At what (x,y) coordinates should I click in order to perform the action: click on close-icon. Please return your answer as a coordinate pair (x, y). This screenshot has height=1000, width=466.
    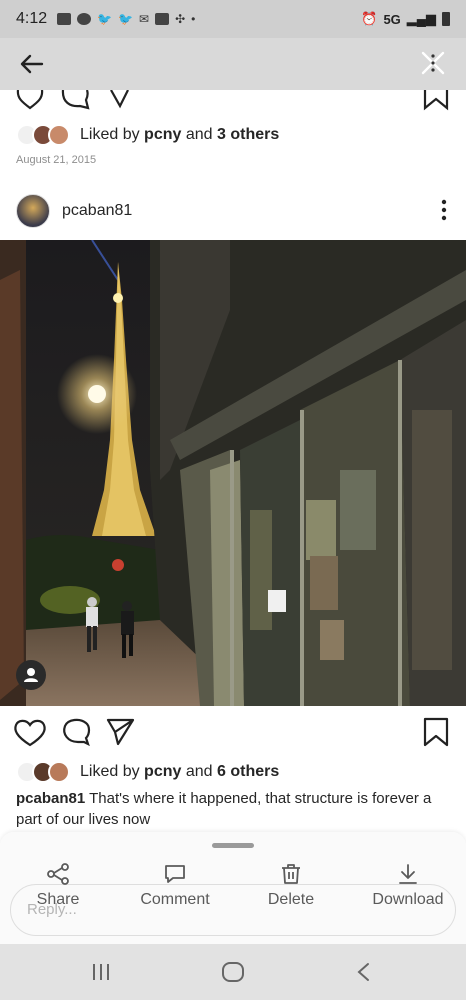
    Looking at the image, I should click on (433, 63).